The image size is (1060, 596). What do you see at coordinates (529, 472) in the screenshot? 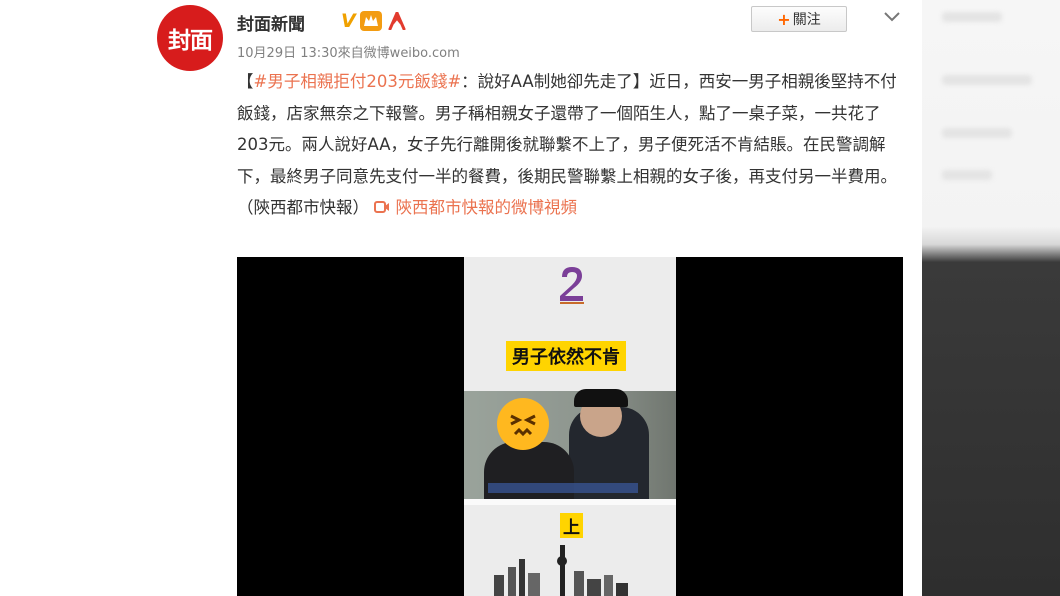
I see `man-figure` at bounding box center [529, 472].